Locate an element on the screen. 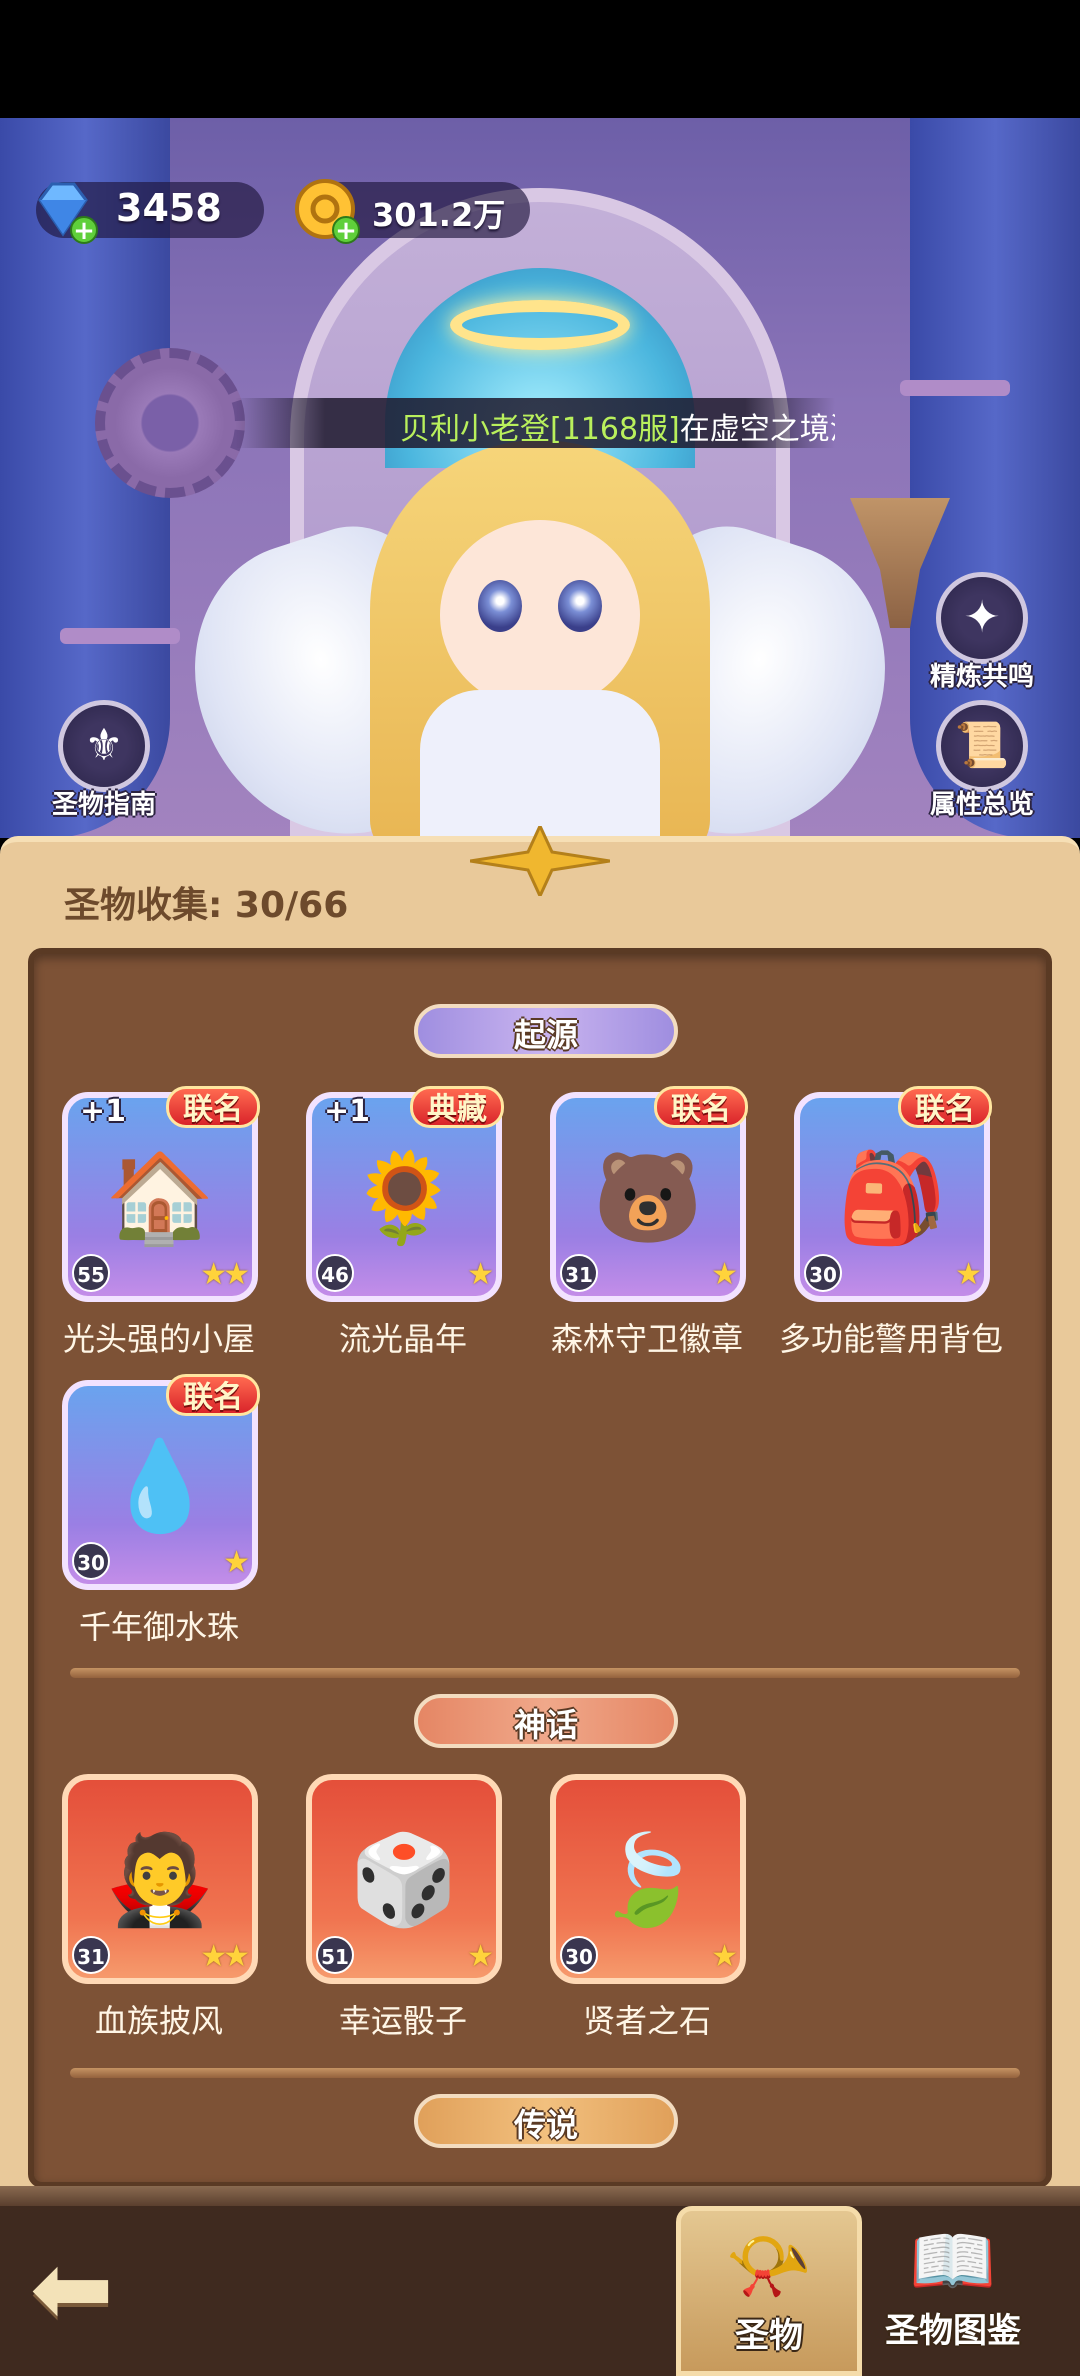 The image size is (1080, 2376). relic-card: 🍃 30 ★ 贤者之石 is located at coordinates (652, 1908).